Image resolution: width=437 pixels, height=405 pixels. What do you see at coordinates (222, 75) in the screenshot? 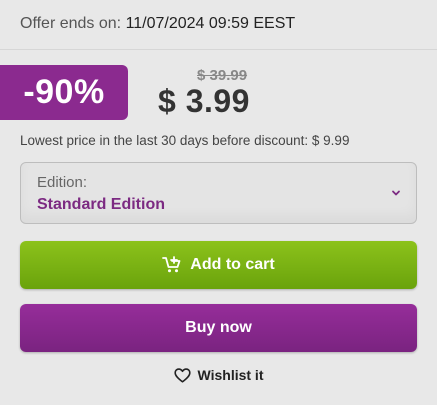
I see `original-price: $ 39.99` at bounding box center [222, 75].